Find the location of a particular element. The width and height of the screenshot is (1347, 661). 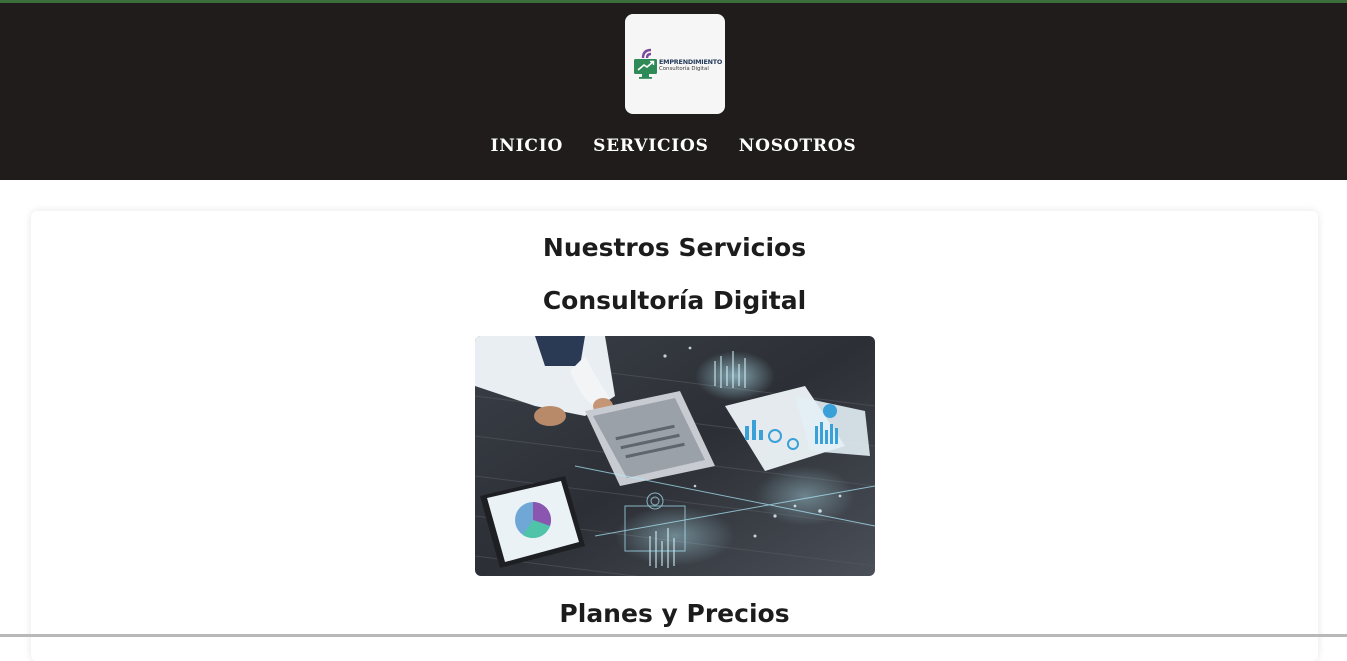

logo-wordmark: EMPRENDIMIENTO is located at coordinates (691, 62).